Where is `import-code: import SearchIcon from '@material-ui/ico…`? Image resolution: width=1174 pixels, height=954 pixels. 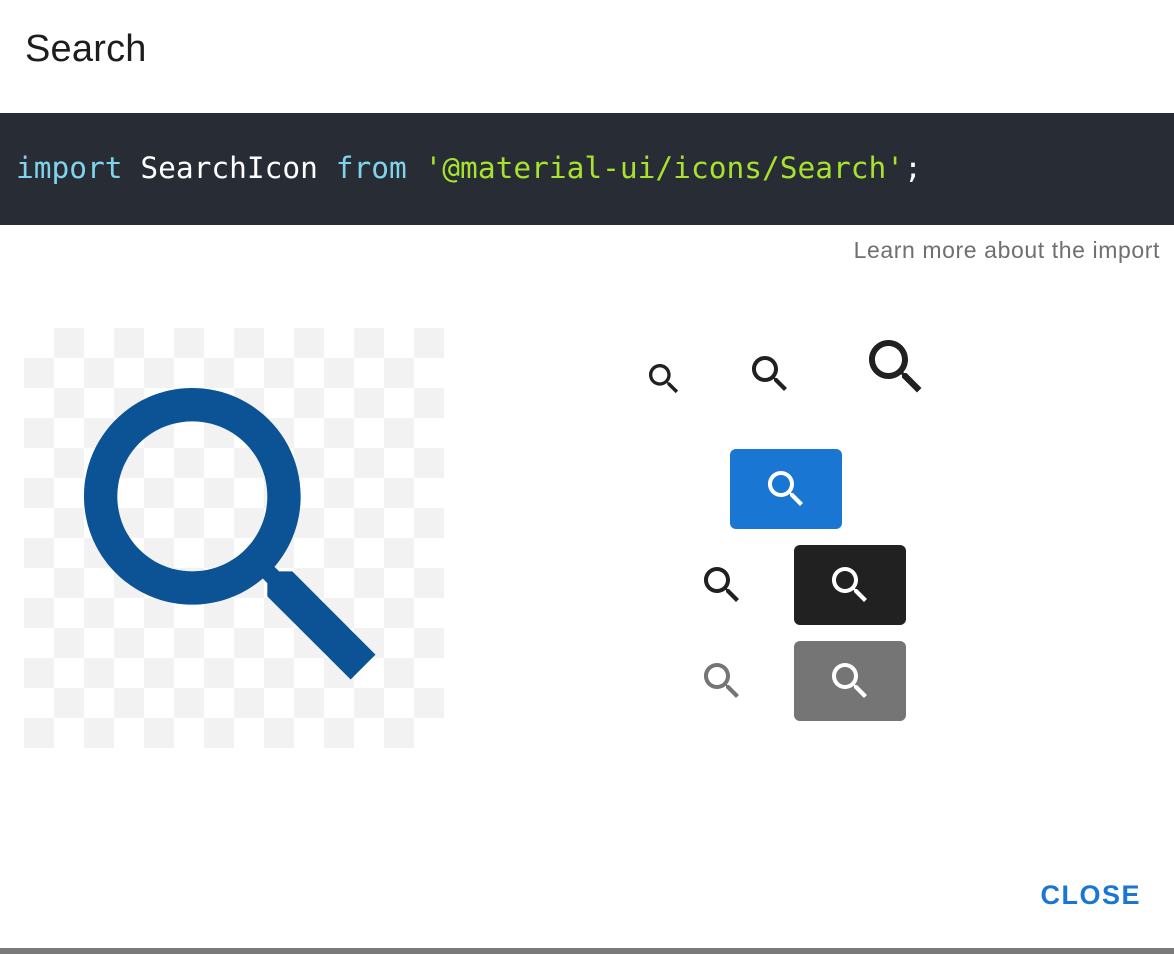 import-code: import SearchIcon from '@material-ui/ico… is located at coordinates (469, 168).